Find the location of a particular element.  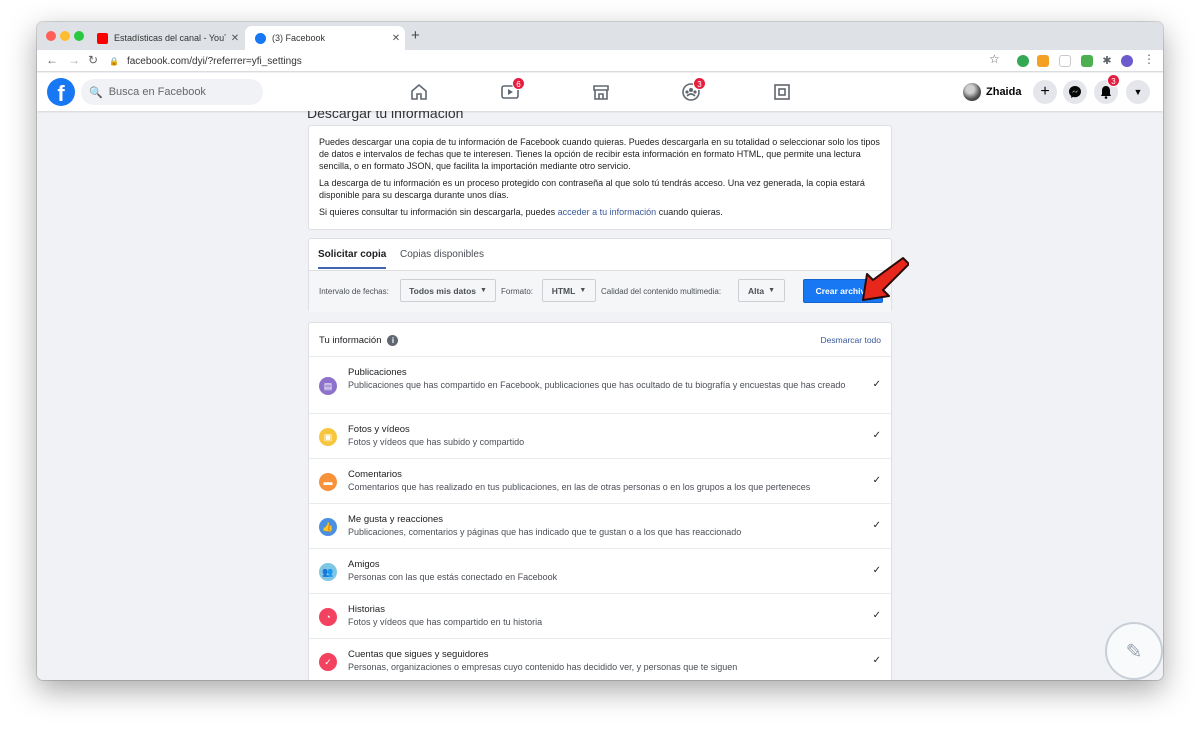

search-input: 🔍 Busca en Facebook is located at coordinates (172, 92).